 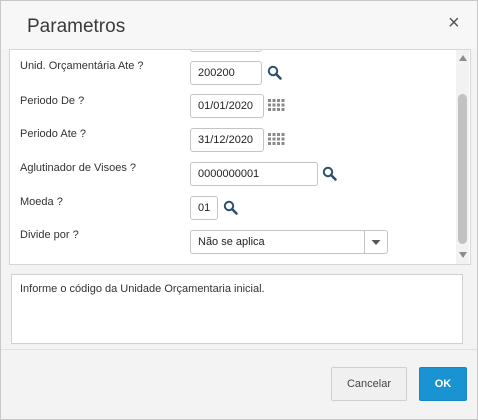 What do you see at coordinates (443, 384) in the screenshot?
I see `ok-button: OK` at bounding box center [443, 384].